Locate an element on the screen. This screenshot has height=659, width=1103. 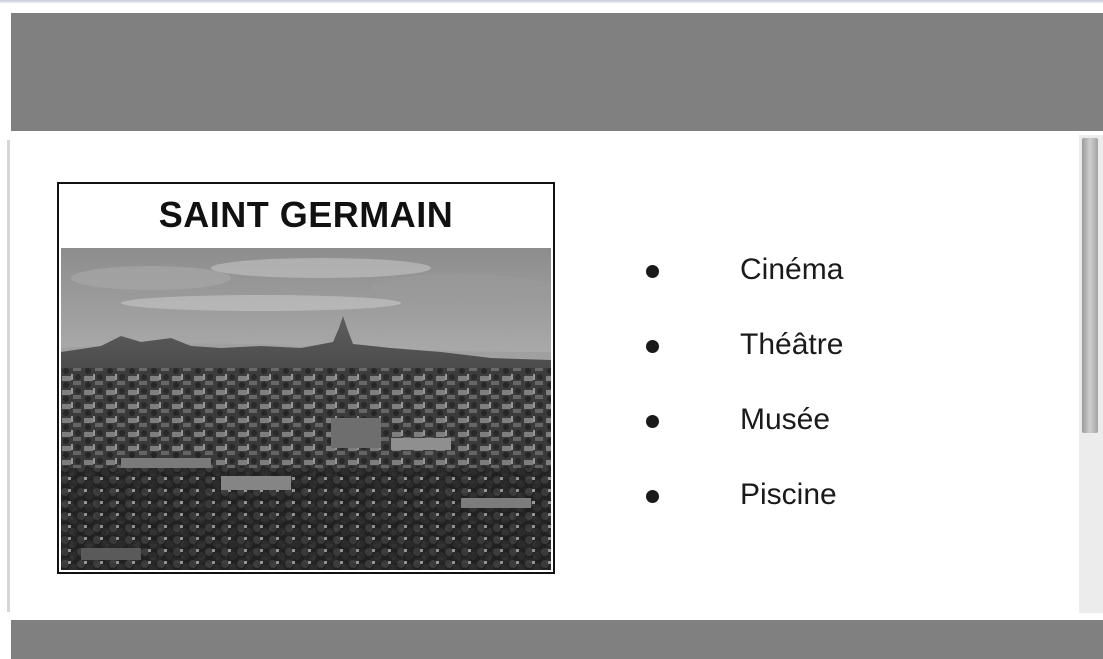
facility-label: Cinéma is located at coordinates (792, 269).